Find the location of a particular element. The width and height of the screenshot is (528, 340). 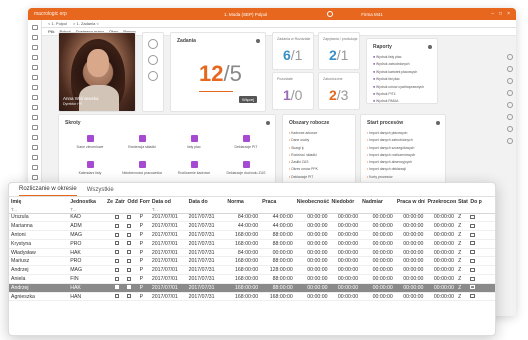

close-icon: × is located at coordinates (508, 14).